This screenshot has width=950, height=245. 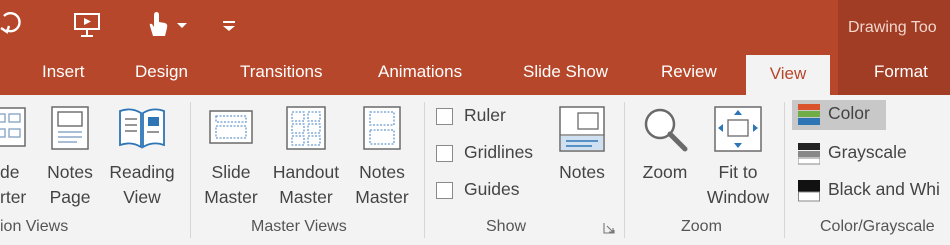 What do you see at coordinates (689, 72) in the screenshot?
I see `tab-review: Review` at bounding box center [689, 72].